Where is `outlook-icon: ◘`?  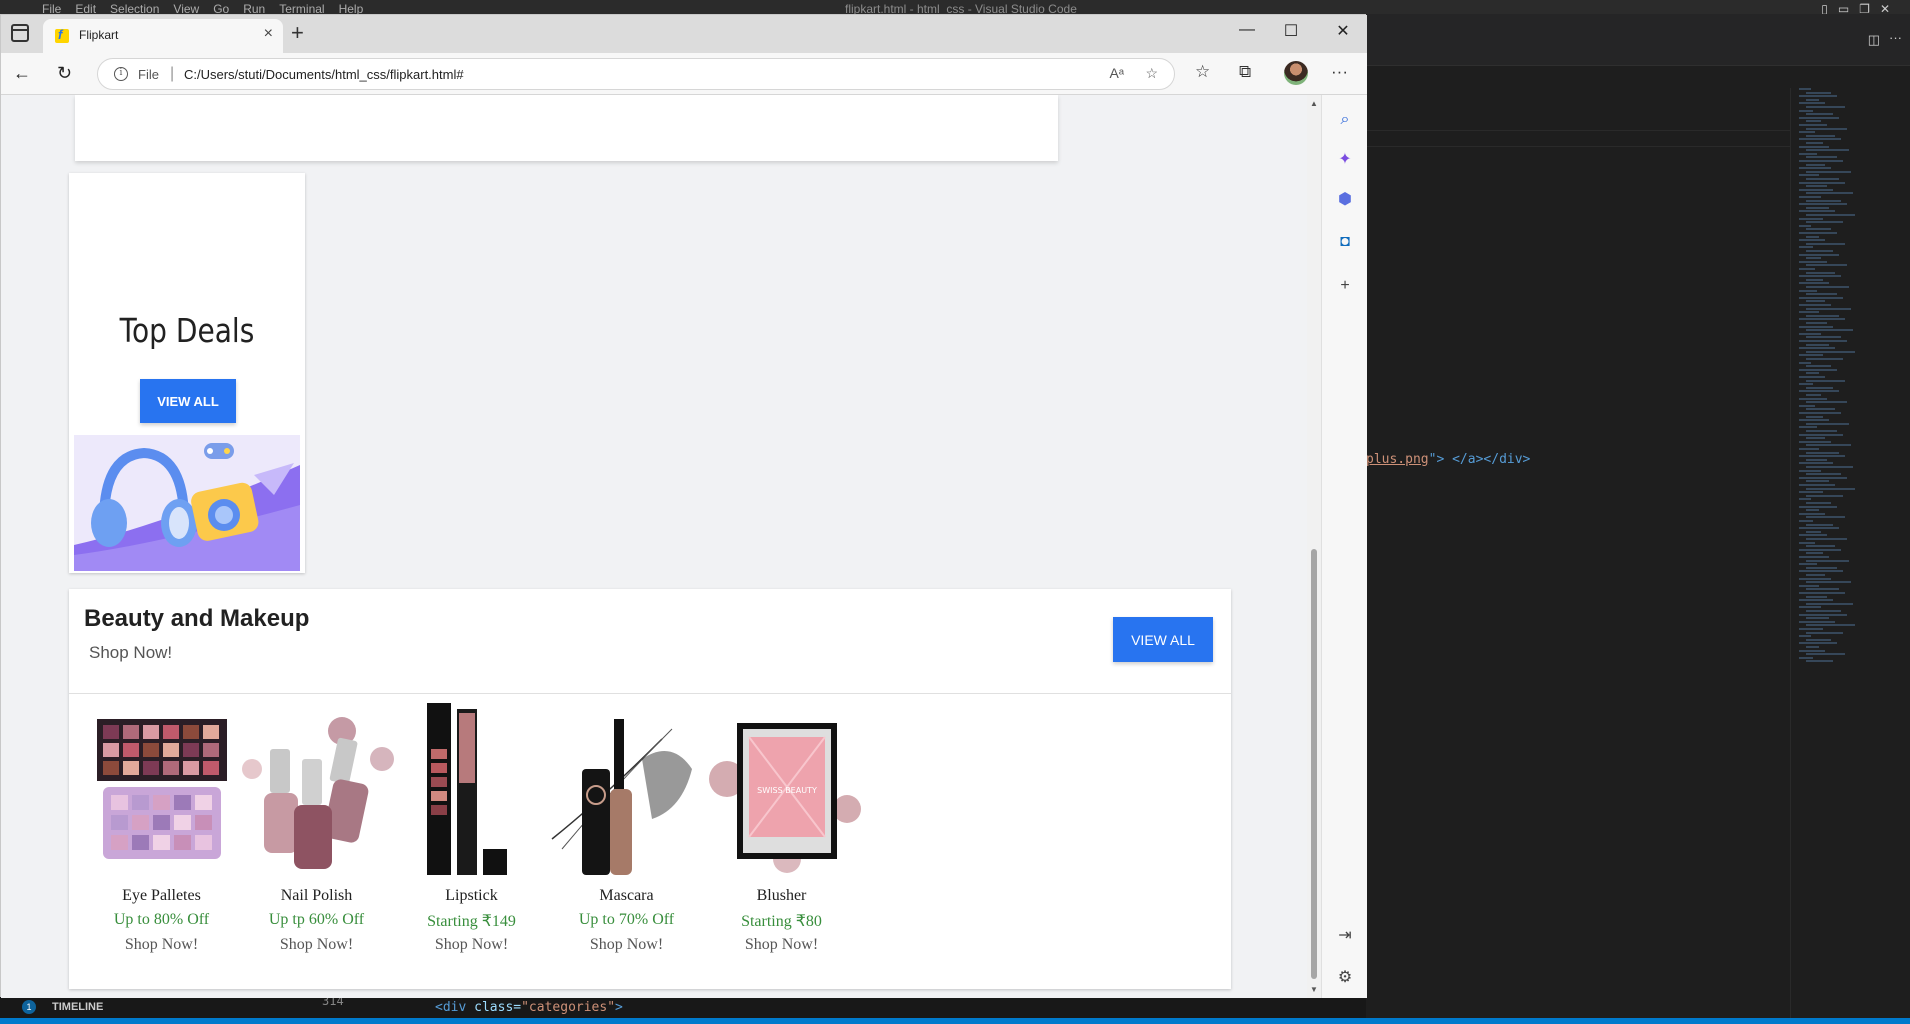 outlook-icon: ◘ is located at coordinates (1345, 242).